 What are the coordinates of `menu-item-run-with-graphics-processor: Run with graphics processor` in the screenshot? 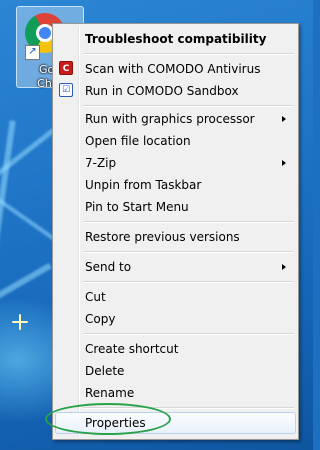 It's located at (175, 119).